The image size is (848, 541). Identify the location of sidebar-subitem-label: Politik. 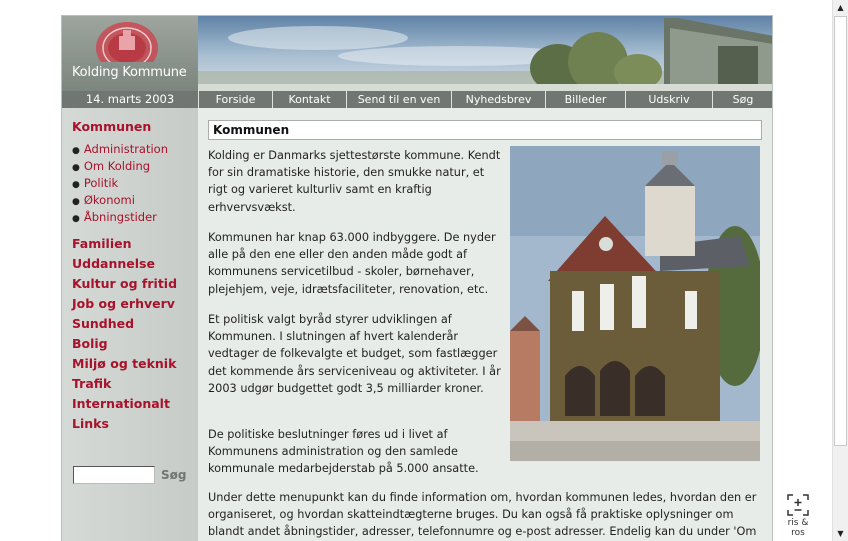
(101, 183).